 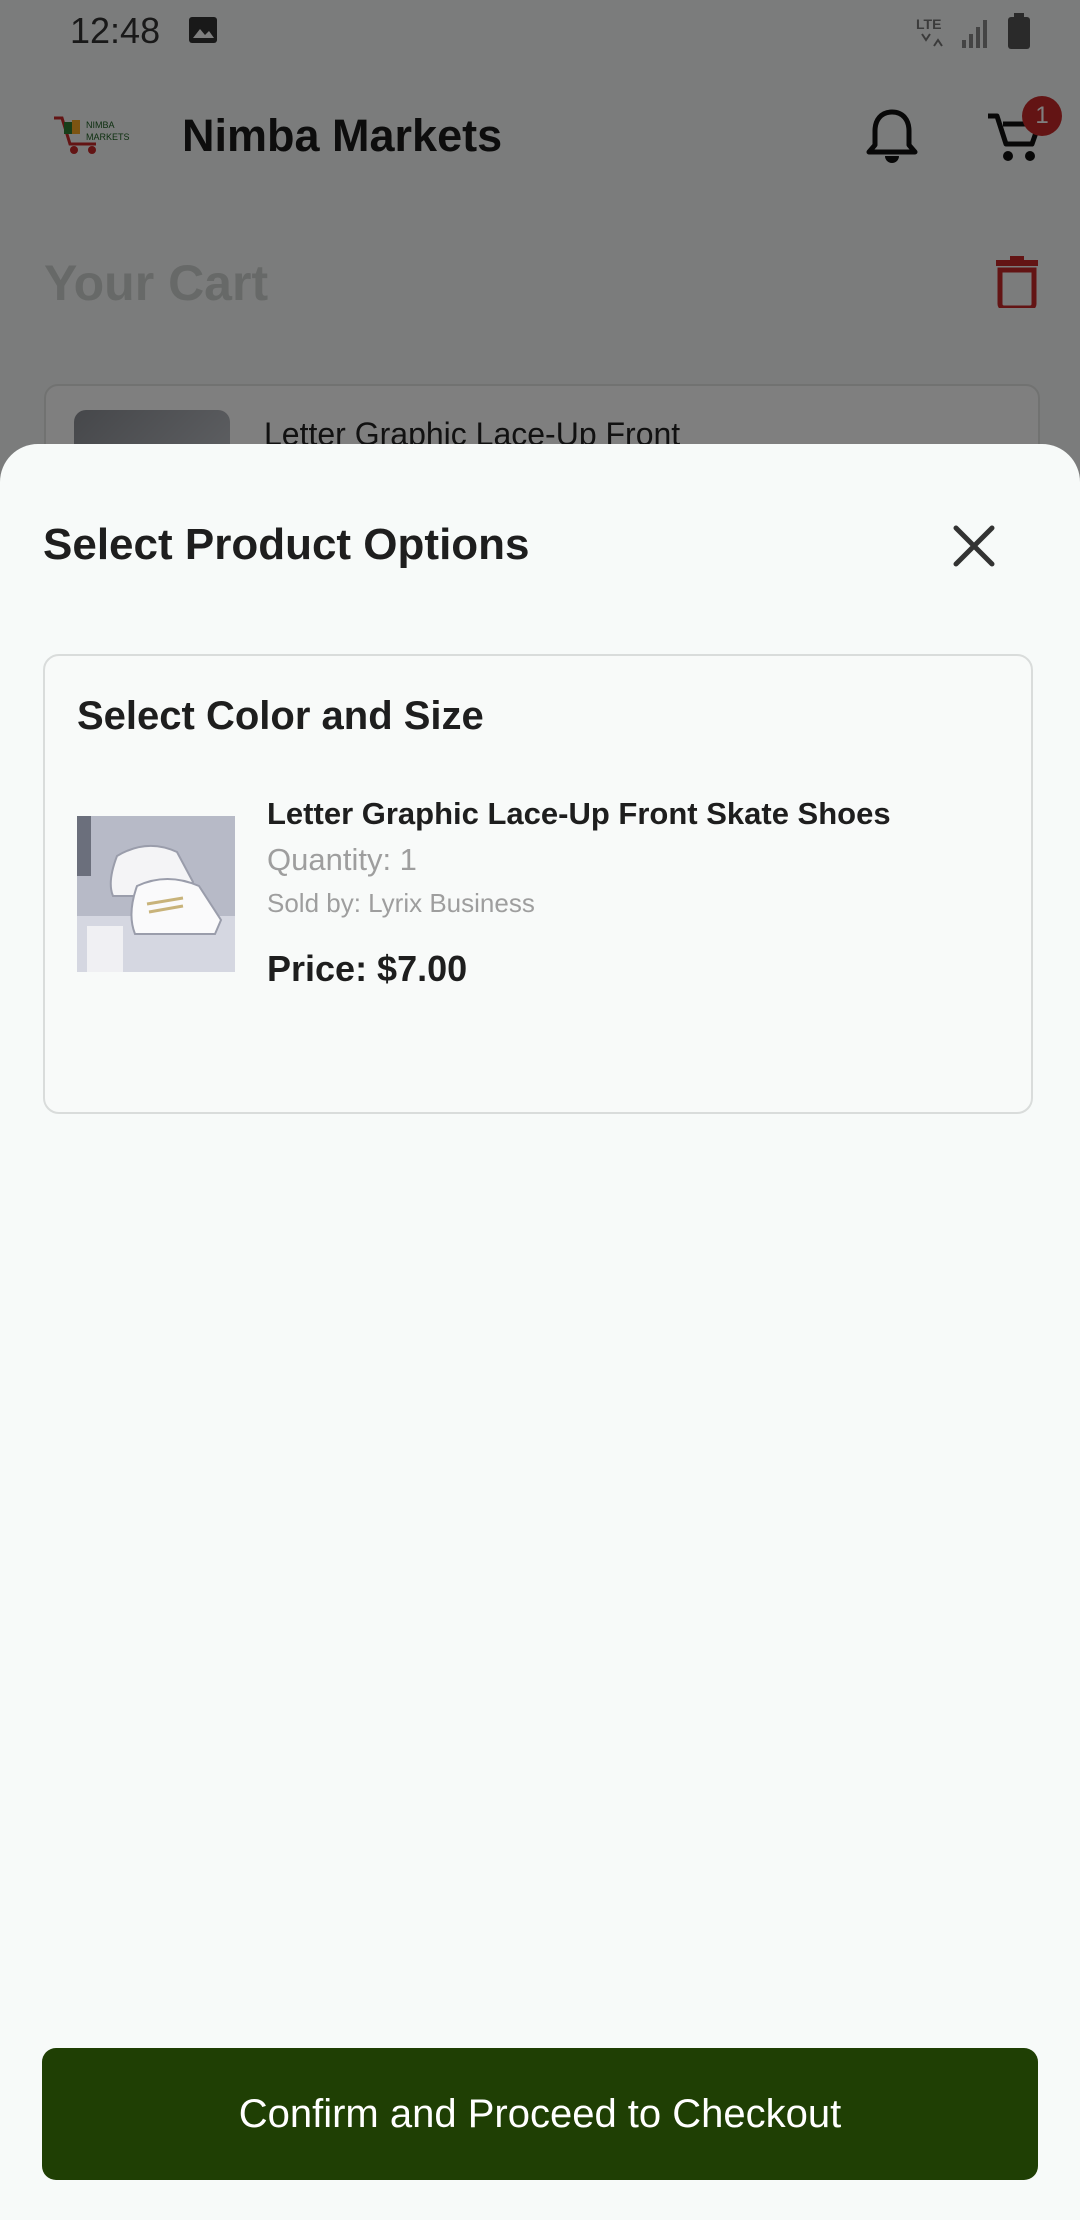 I want to click on sheet-title: Select Product Options, so click(x=286, y=544).